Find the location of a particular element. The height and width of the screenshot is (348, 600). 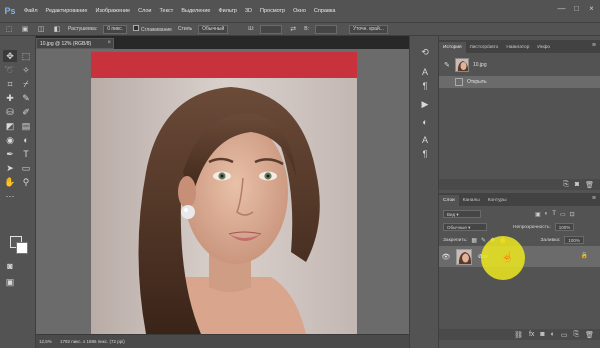

tab-channels: Каналы is located at coordinates (471, 200).